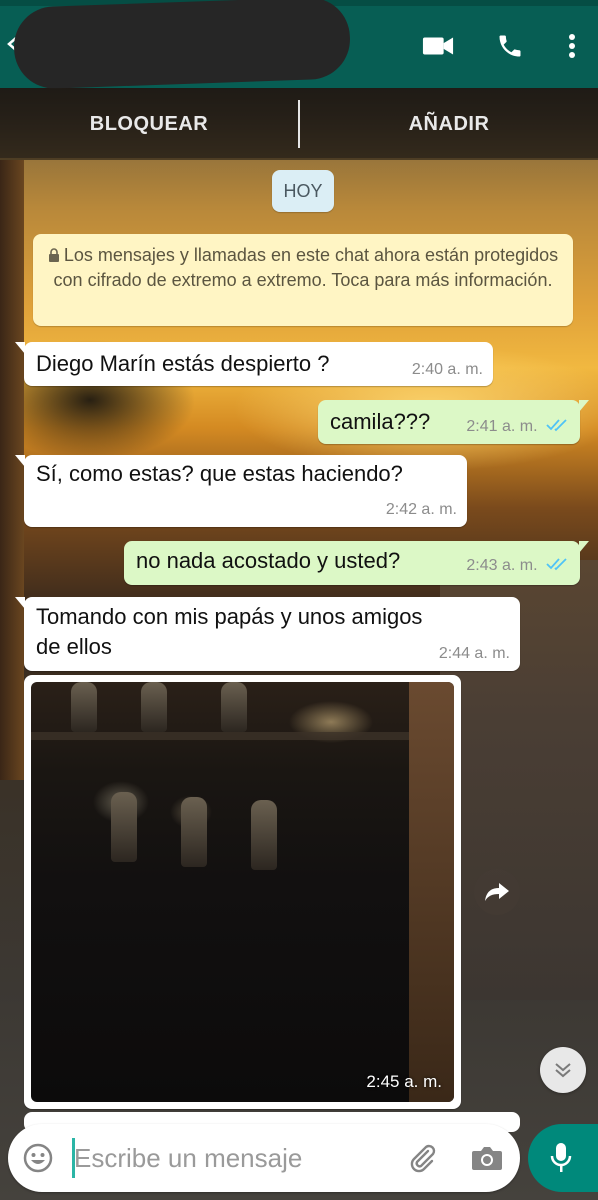 The image size is (598, 1200). Describe the element at coordinates (234, 1158) in the screenshot. I see `message-input` at that location.